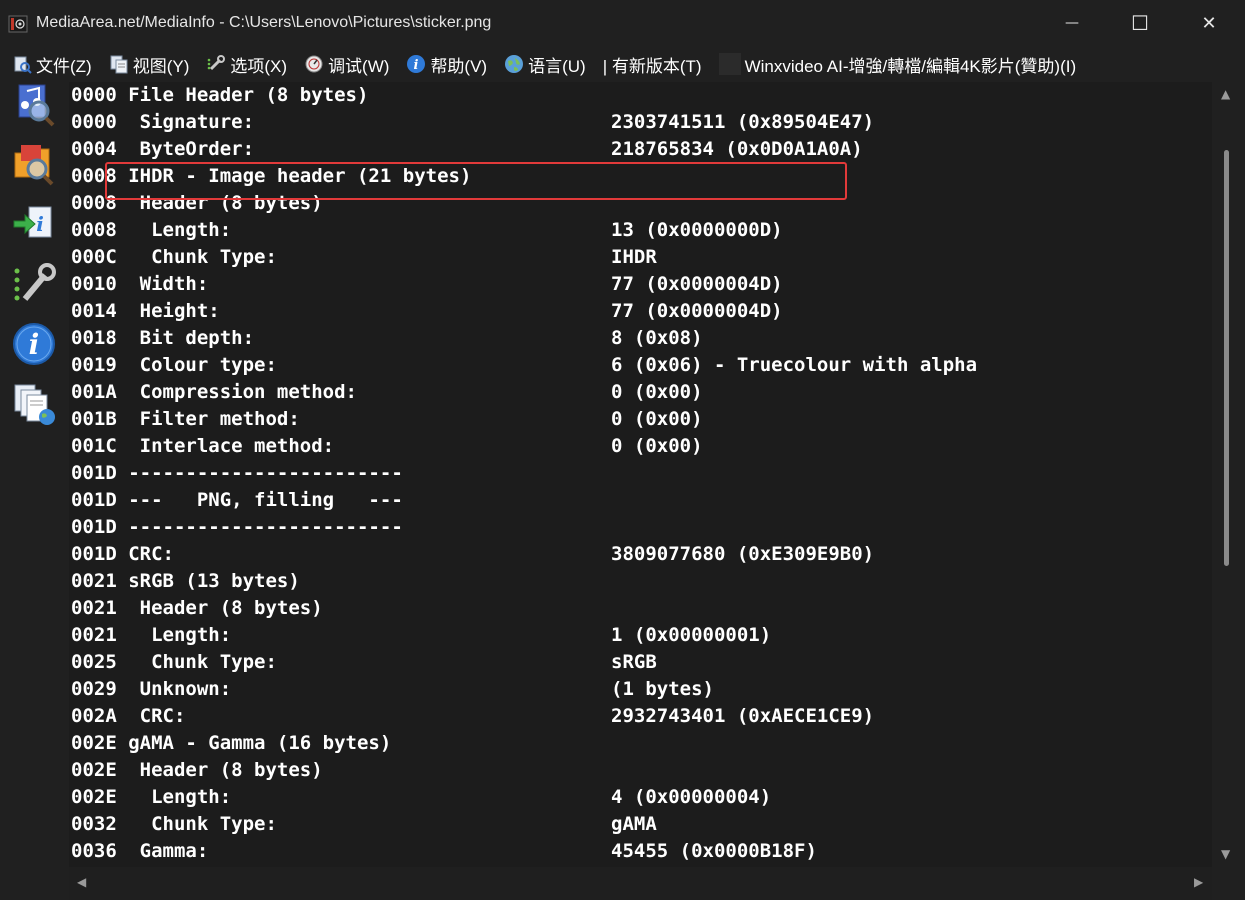 The height and width of the screenshot is (900, 1245). I want to click on line-offset: 0018, so click(94, 338).